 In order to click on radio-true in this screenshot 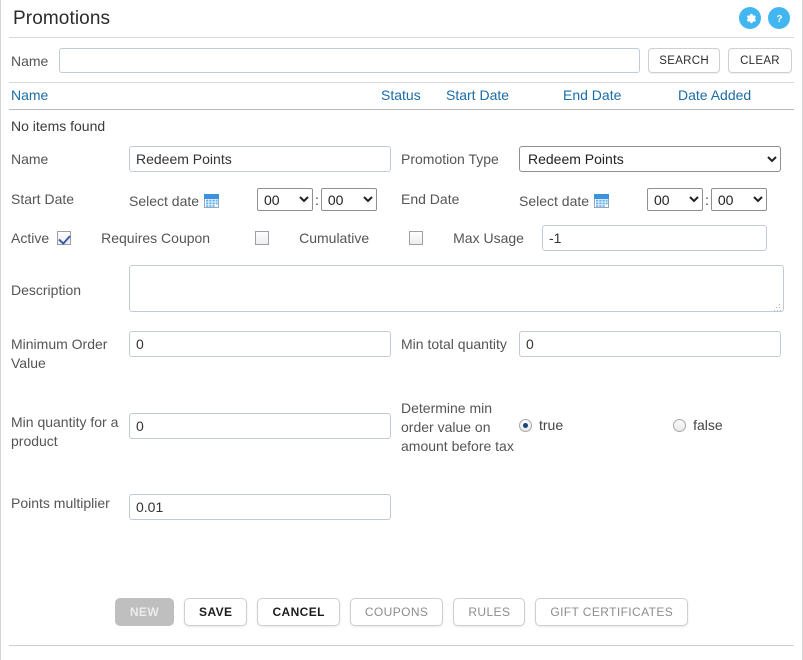, I will do `click(525, 425)`.